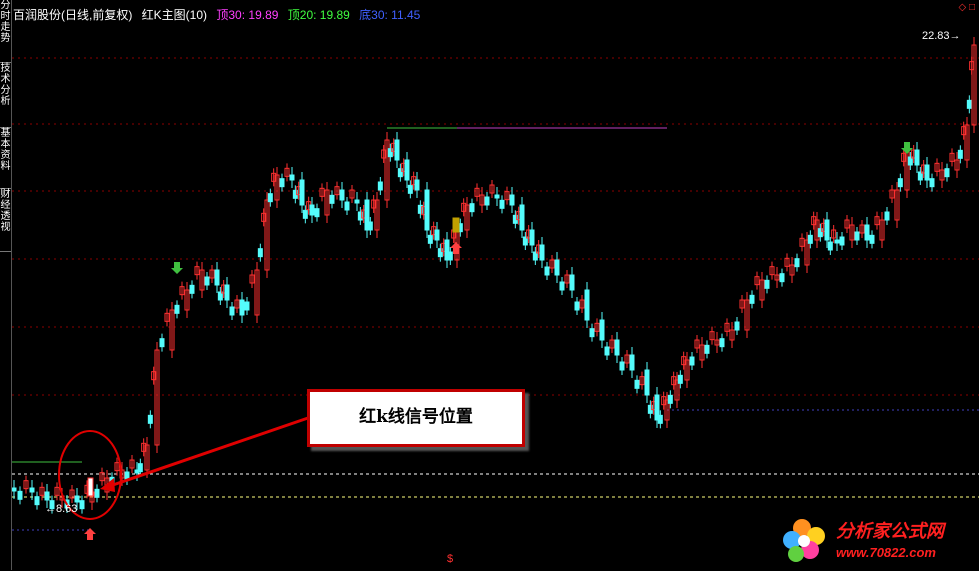 This screenshot has width=979, height=571. I want to click on up-arrow-icon, so click(90, 534).